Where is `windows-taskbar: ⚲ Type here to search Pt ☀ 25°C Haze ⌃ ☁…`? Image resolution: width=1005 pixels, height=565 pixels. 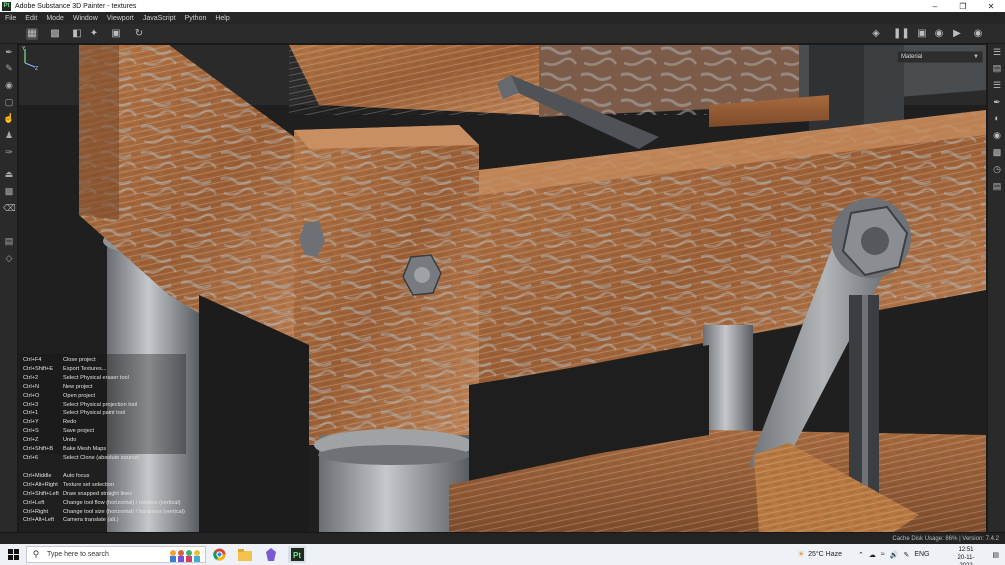 windows-taskbar: ⚲ Type here to search Pt ☀ 25°C Haze ⌃ ☁… is located at coordinates (502, 554).